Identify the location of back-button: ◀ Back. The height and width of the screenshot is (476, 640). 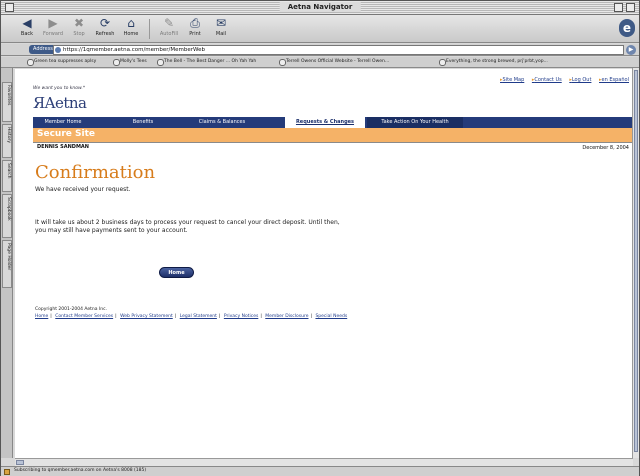
(27, 29).